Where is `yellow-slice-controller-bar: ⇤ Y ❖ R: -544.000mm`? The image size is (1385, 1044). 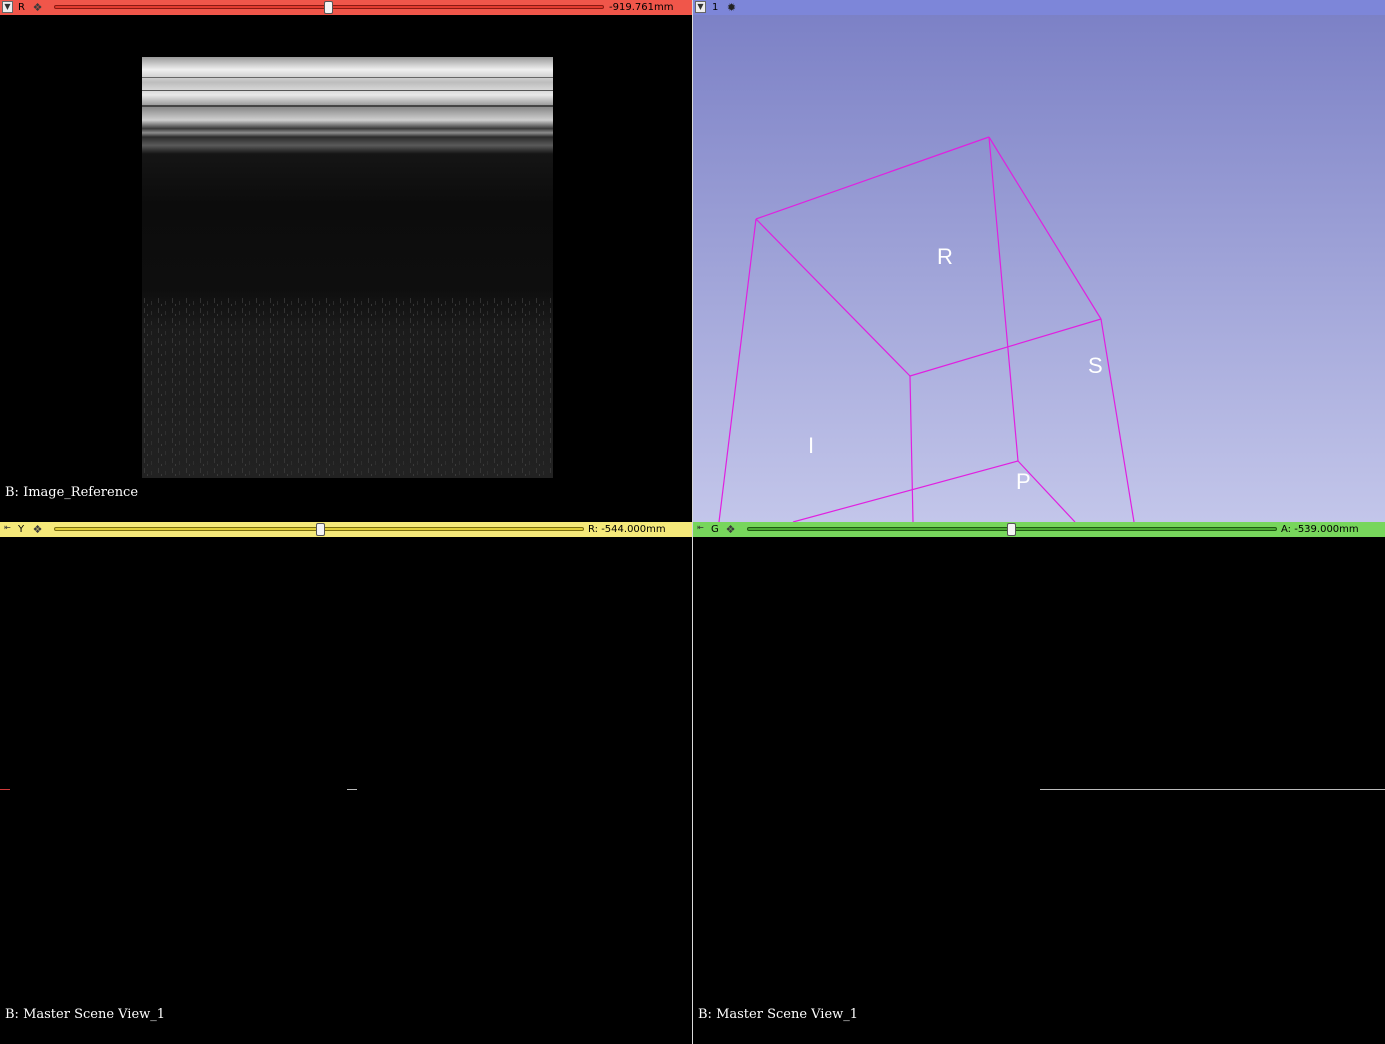
yellow-slice-controller-bar: ⇤ Y ❖ R: -544.000mm is located at coordinates (346, 529).